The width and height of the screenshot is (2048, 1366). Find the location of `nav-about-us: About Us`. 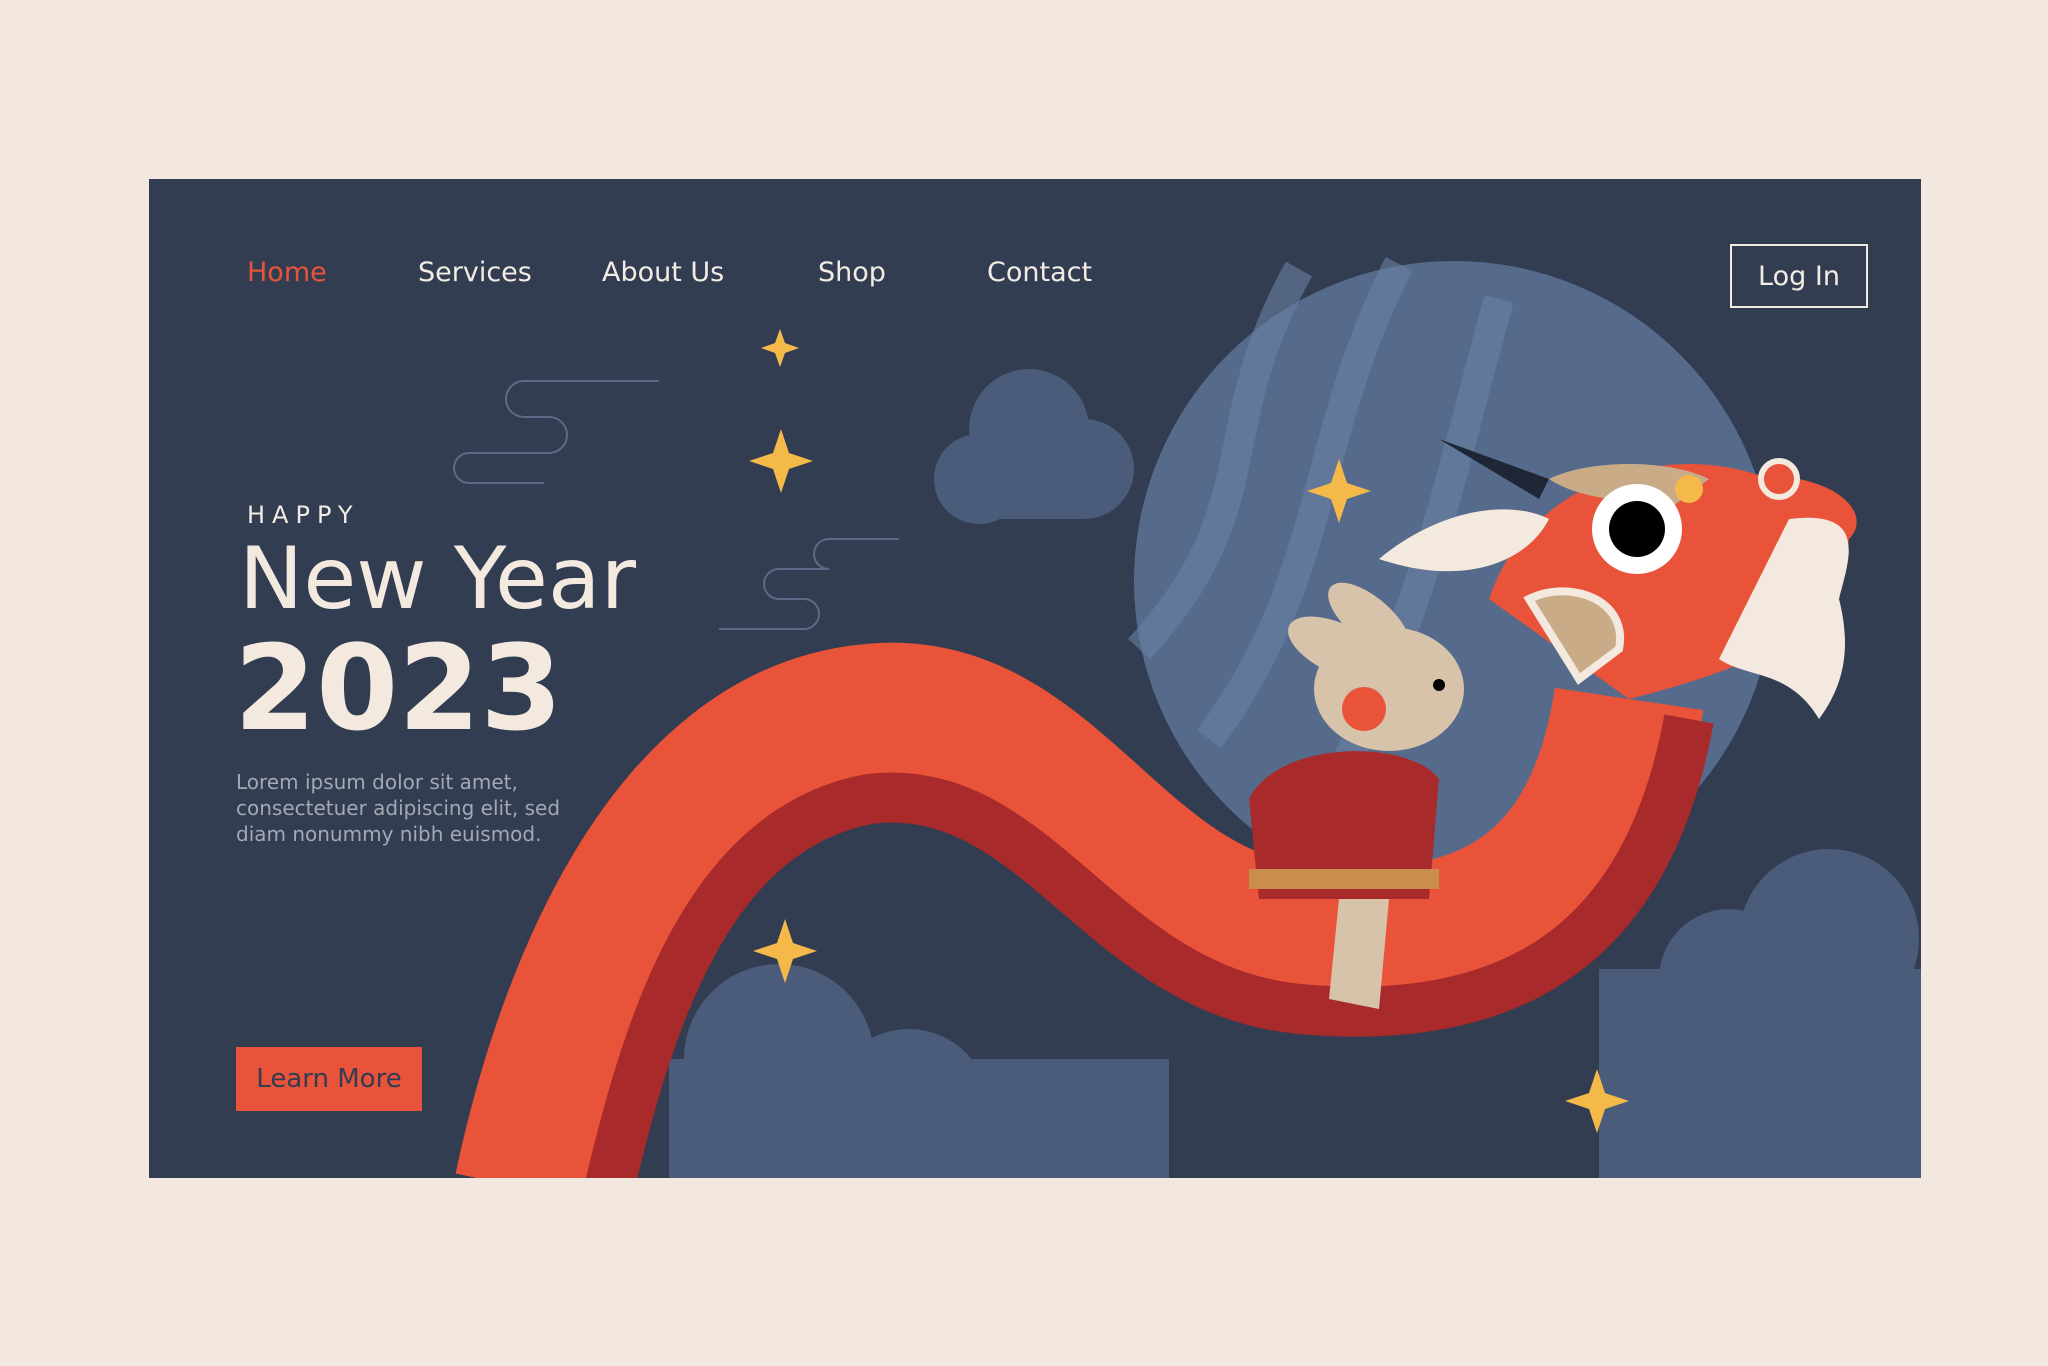

nav-about-us: About Us is located at coordinates (663, 272).